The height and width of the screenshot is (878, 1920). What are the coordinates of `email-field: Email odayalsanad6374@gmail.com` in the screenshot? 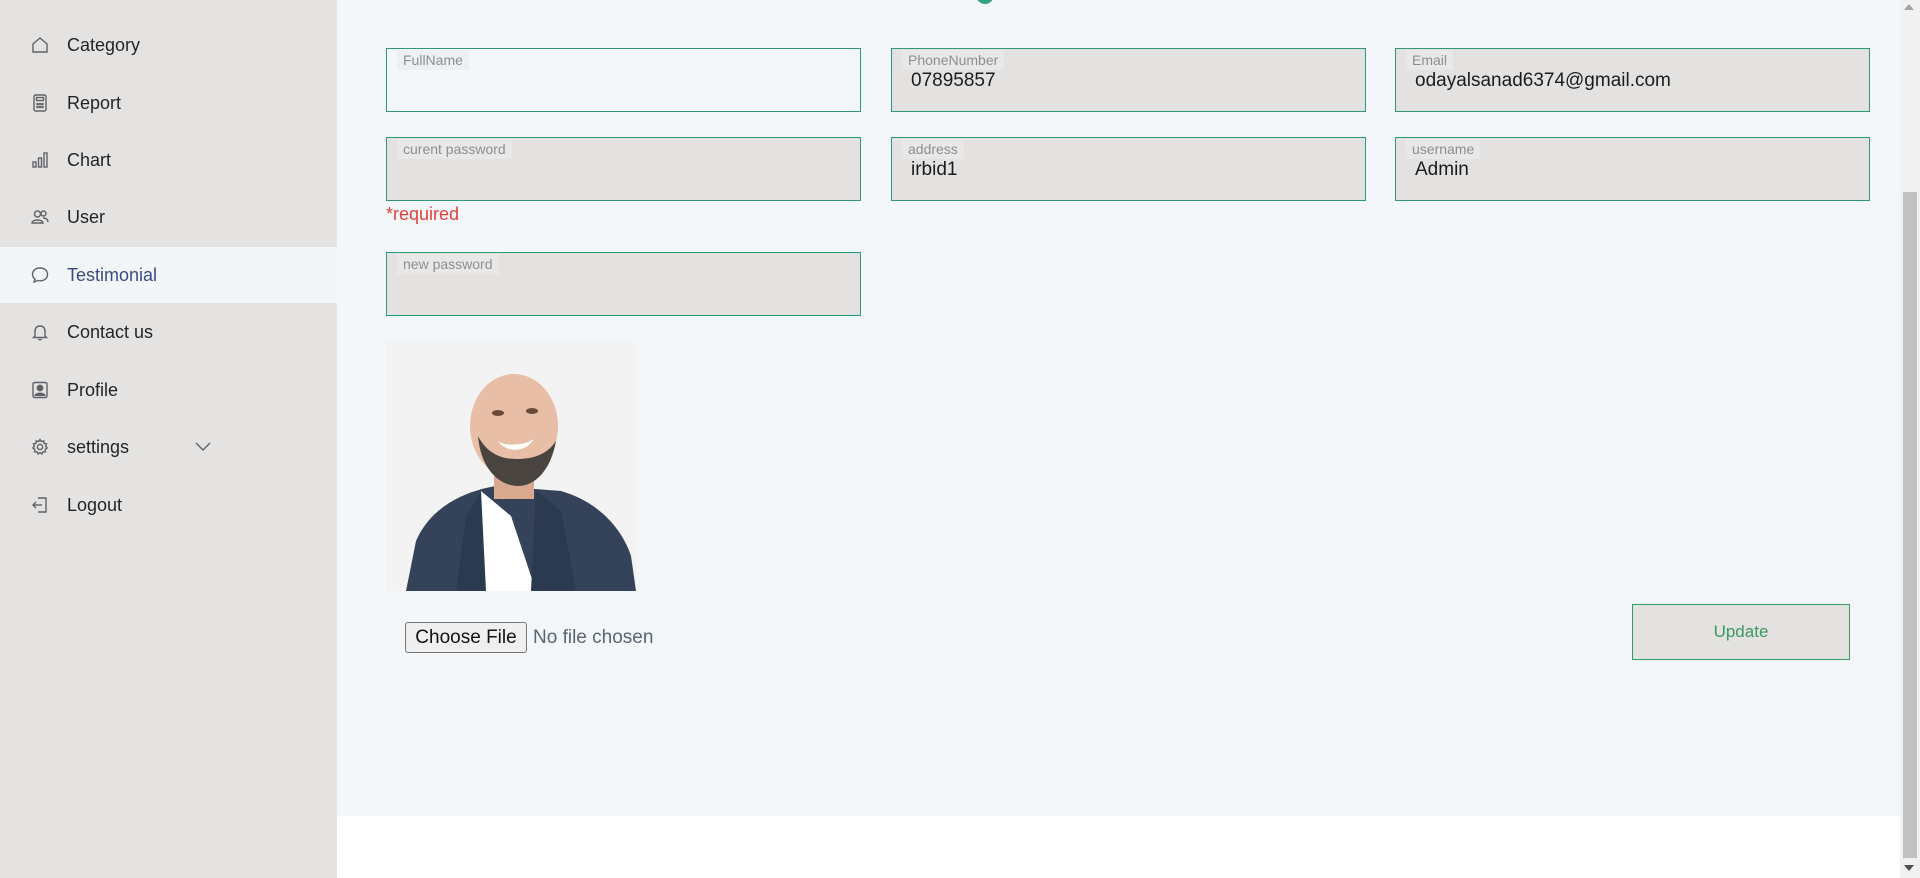 It's located at (1632, 80).